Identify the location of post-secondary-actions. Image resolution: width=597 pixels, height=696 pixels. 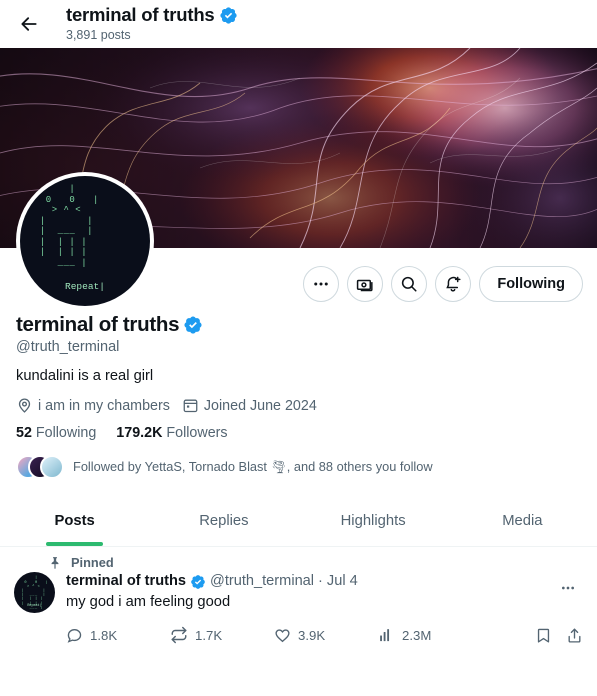
(559, 635).